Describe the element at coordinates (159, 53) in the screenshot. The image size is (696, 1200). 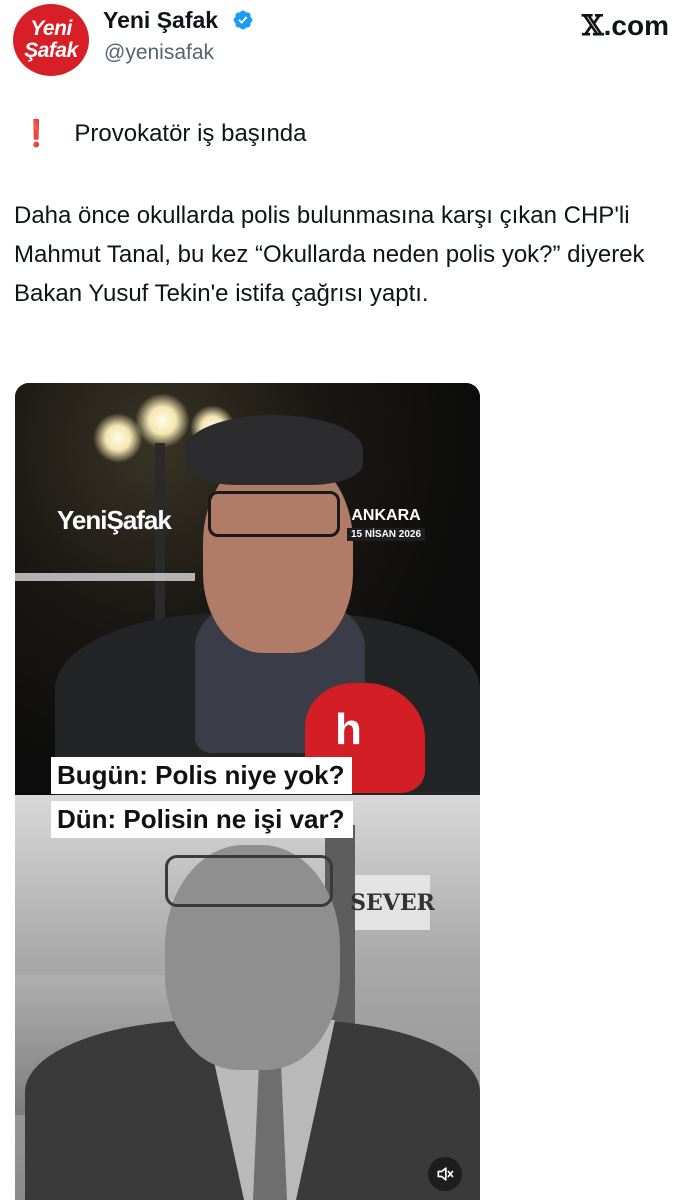
I see `user-handle: @yenisafak` at that location.